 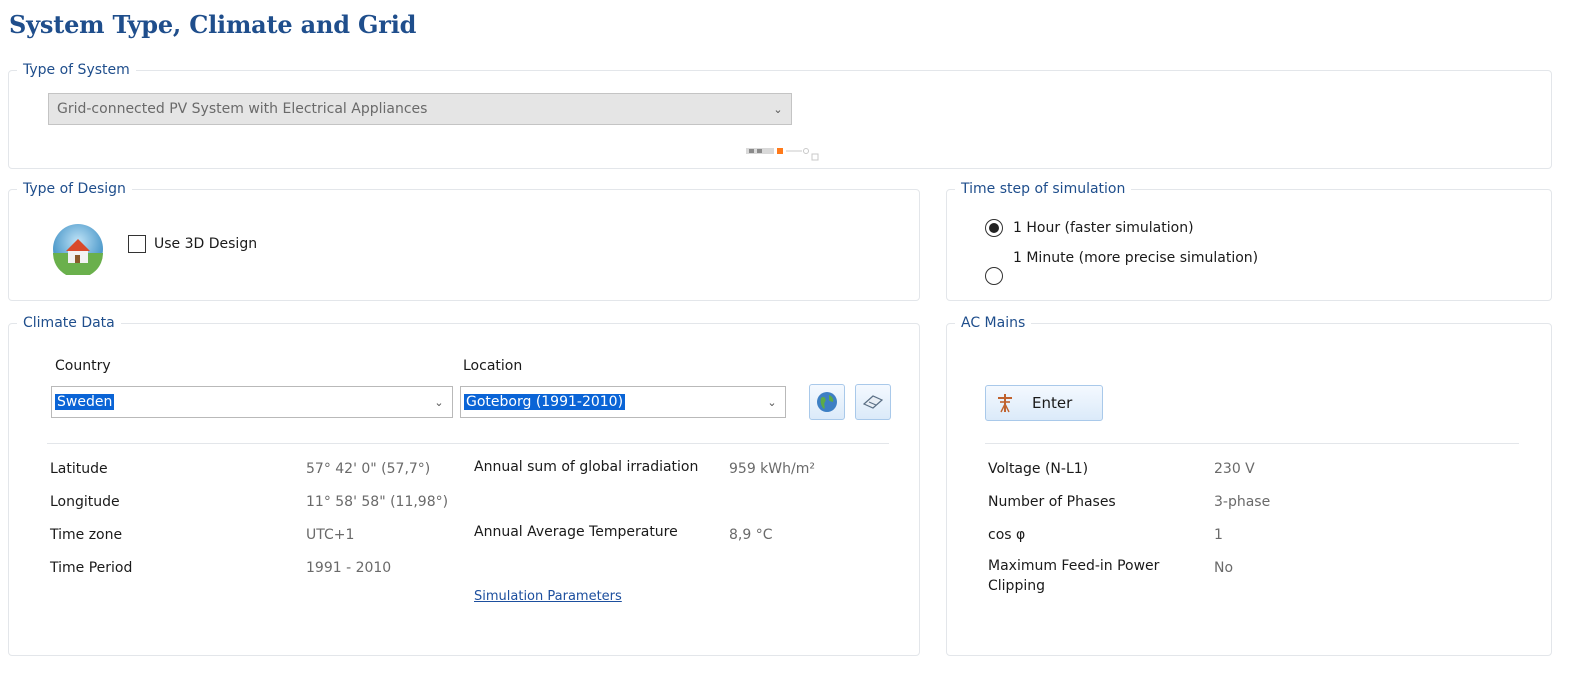 What do you see at coordinates (85, 402) in the screenshot?
I see `country-value: Sweden` at bounding box center [85, 402].